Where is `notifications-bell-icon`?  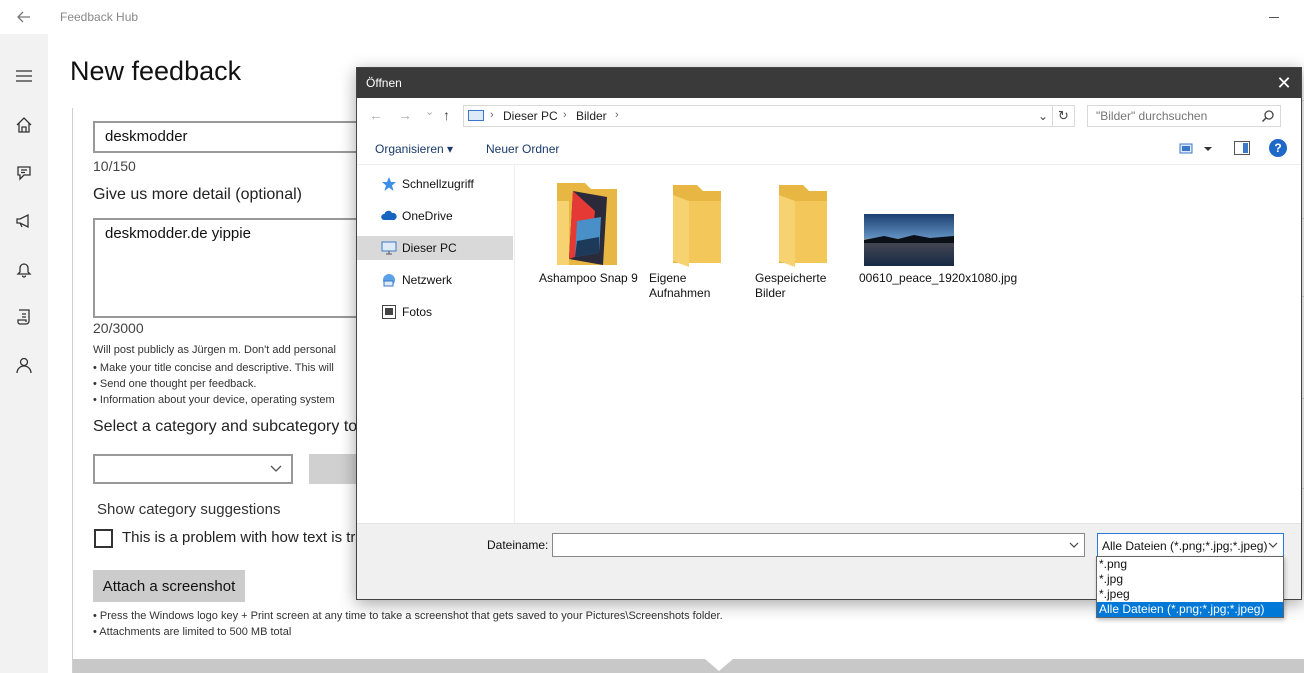 notifications-bell-icon is located at coordinates (24, 269).